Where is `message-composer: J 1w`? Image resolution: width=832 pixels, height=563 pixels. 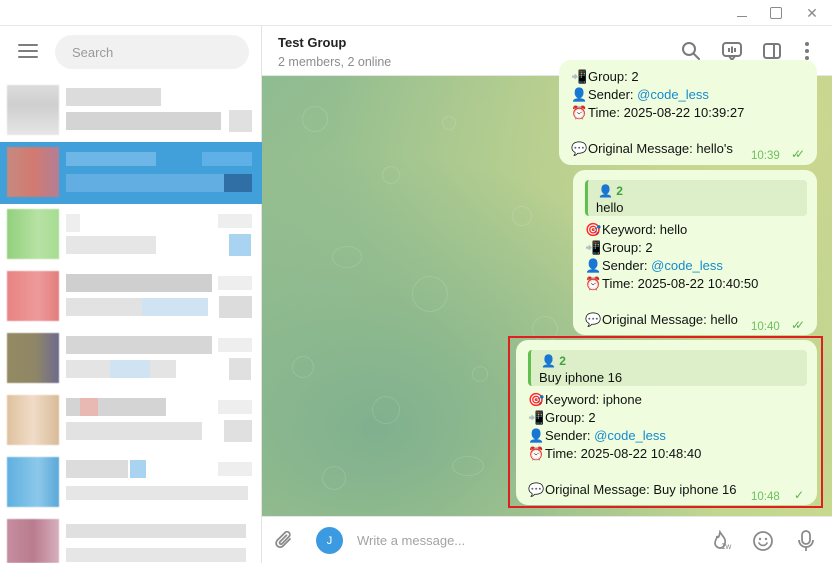
message-composer: J 1w is located at coordinates (547, 539).